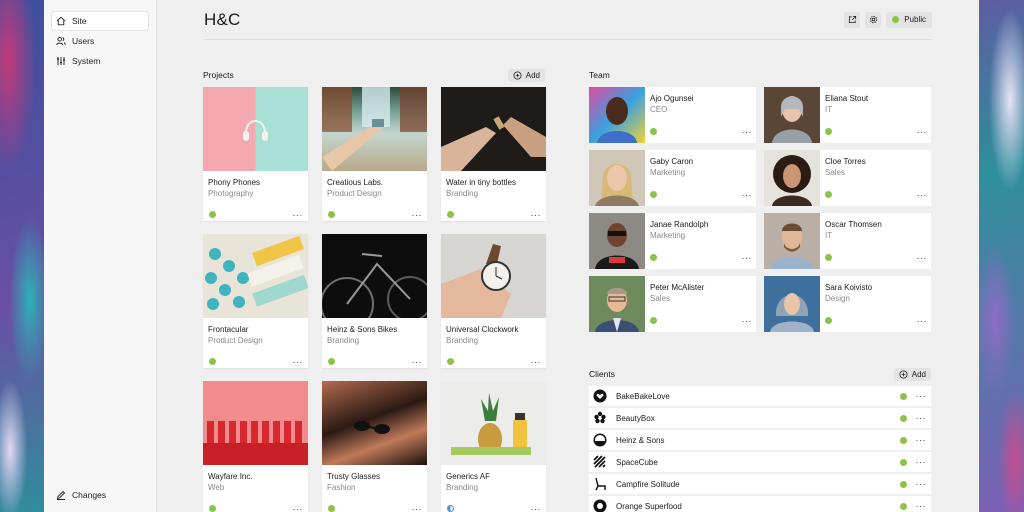 This screenshot has height=512, width=1024. I want to click on team-member-card: Ajo Ogunsei CEO ···, so click(672, 115).